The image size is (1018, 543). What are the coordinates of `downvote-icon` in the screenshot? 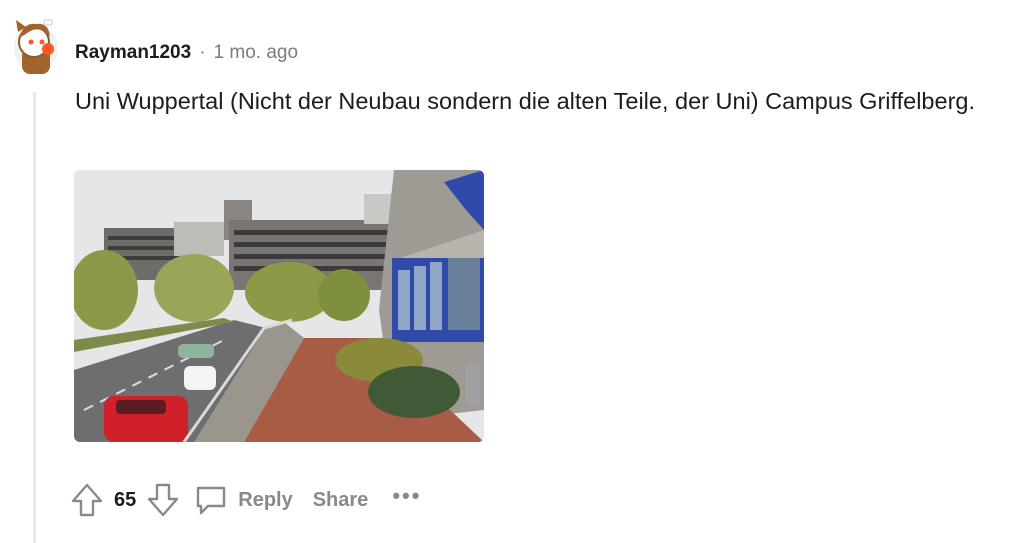 It's located at (163, 500).